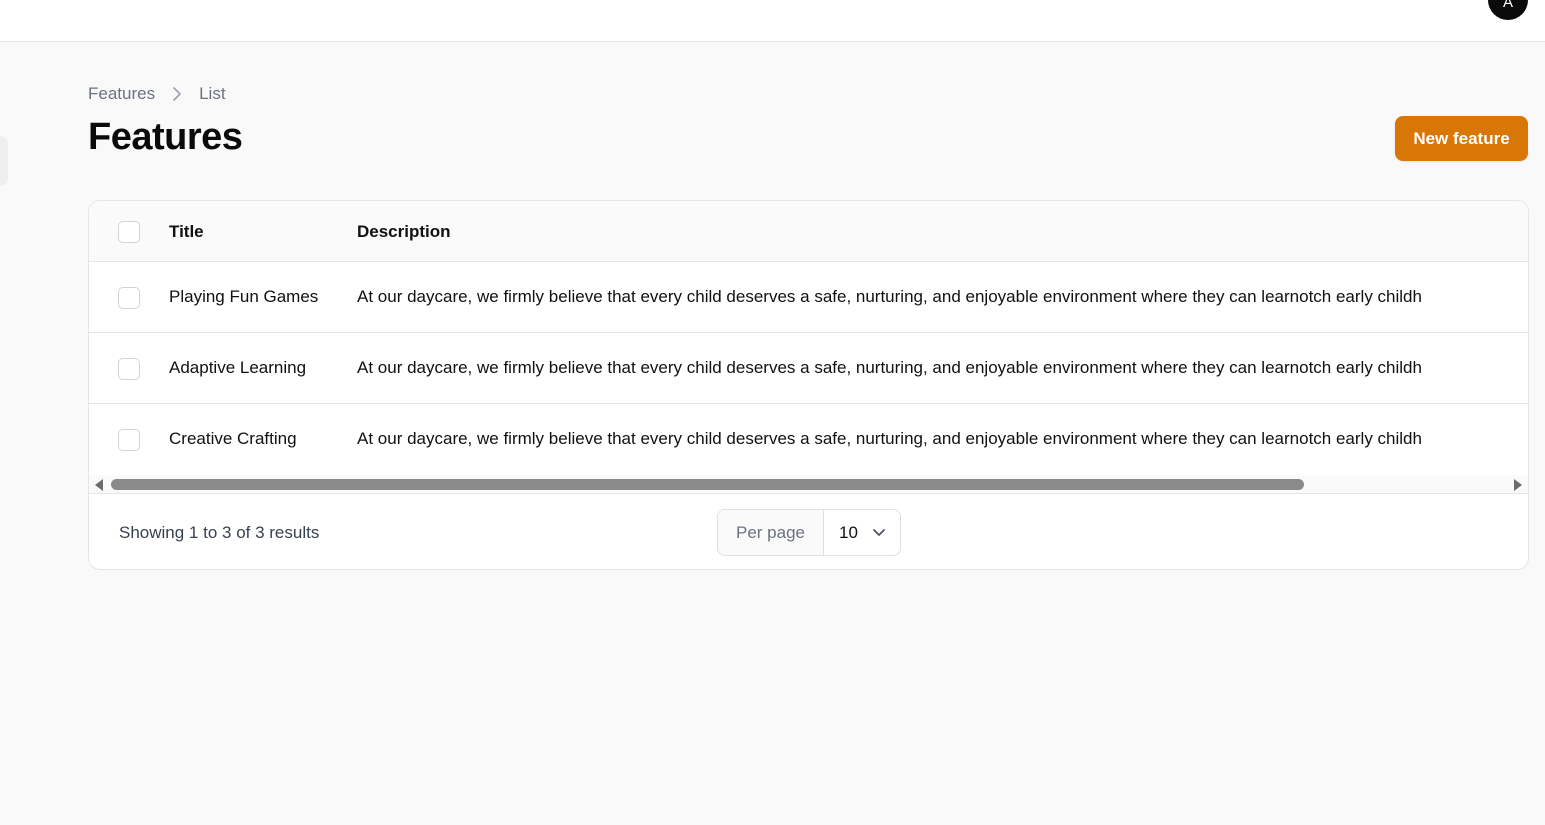 Image resolution: width=1545 pixels, height=825 pixels. What do you see at coordinates (219, 532) in the screenshot?
I see `results-summary: Showing 1 to 3 of 3 results` at bounding box center [219, 532].